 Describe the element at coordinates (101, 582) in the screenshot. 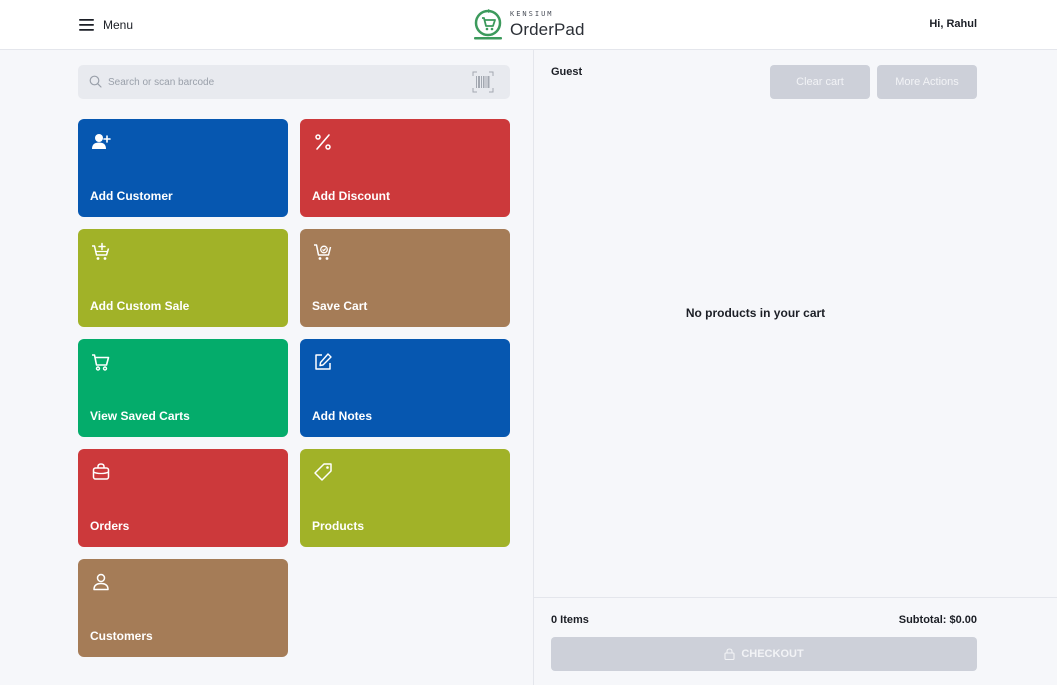

I see `user-icon` at that location.